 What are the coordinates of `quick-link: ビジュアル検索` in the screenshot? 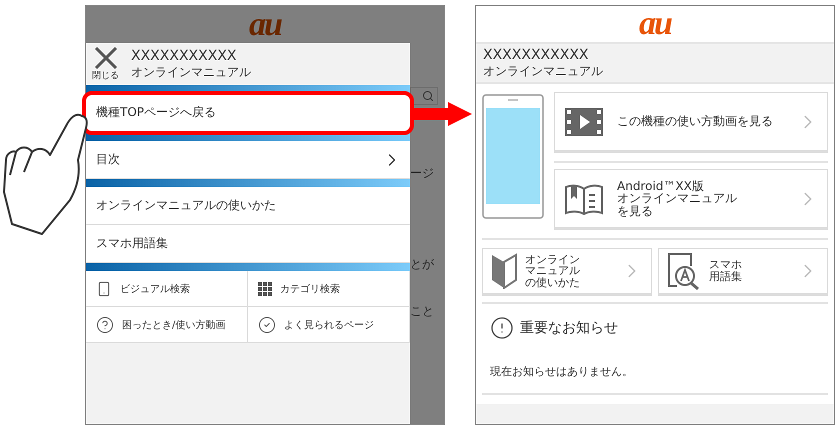 It's located at (167, 289).